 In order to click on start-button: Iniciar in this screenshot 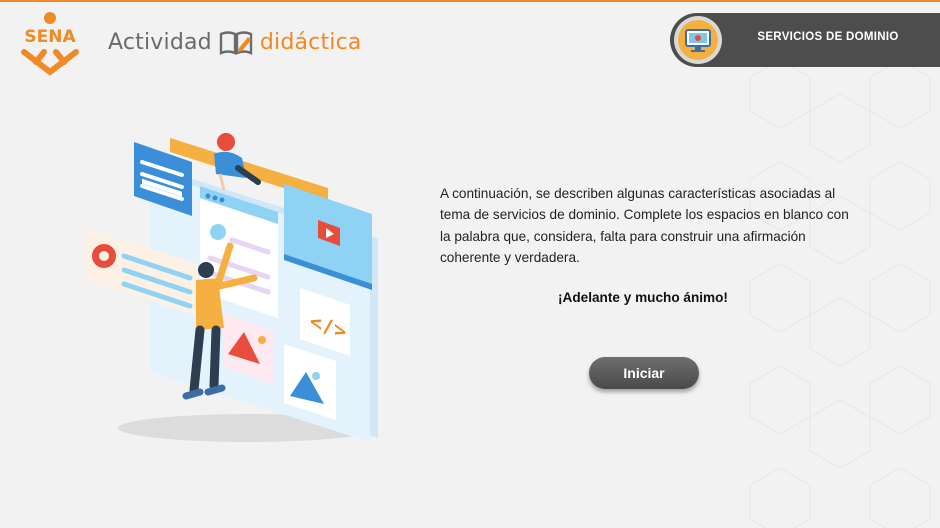, I will do `click(644, 373)`.